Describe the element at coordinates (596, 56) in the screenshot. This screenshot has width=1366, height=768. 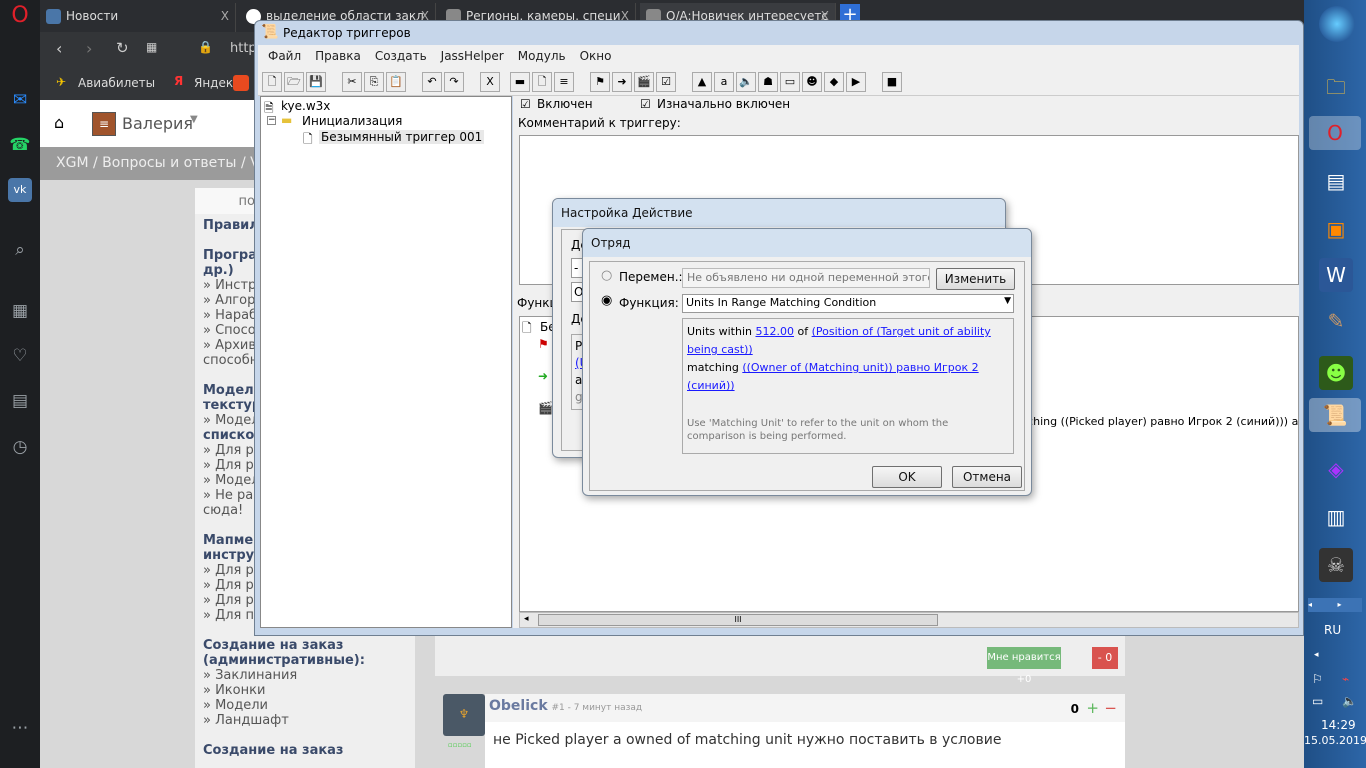
I see `menu-item: Окно` at that location.